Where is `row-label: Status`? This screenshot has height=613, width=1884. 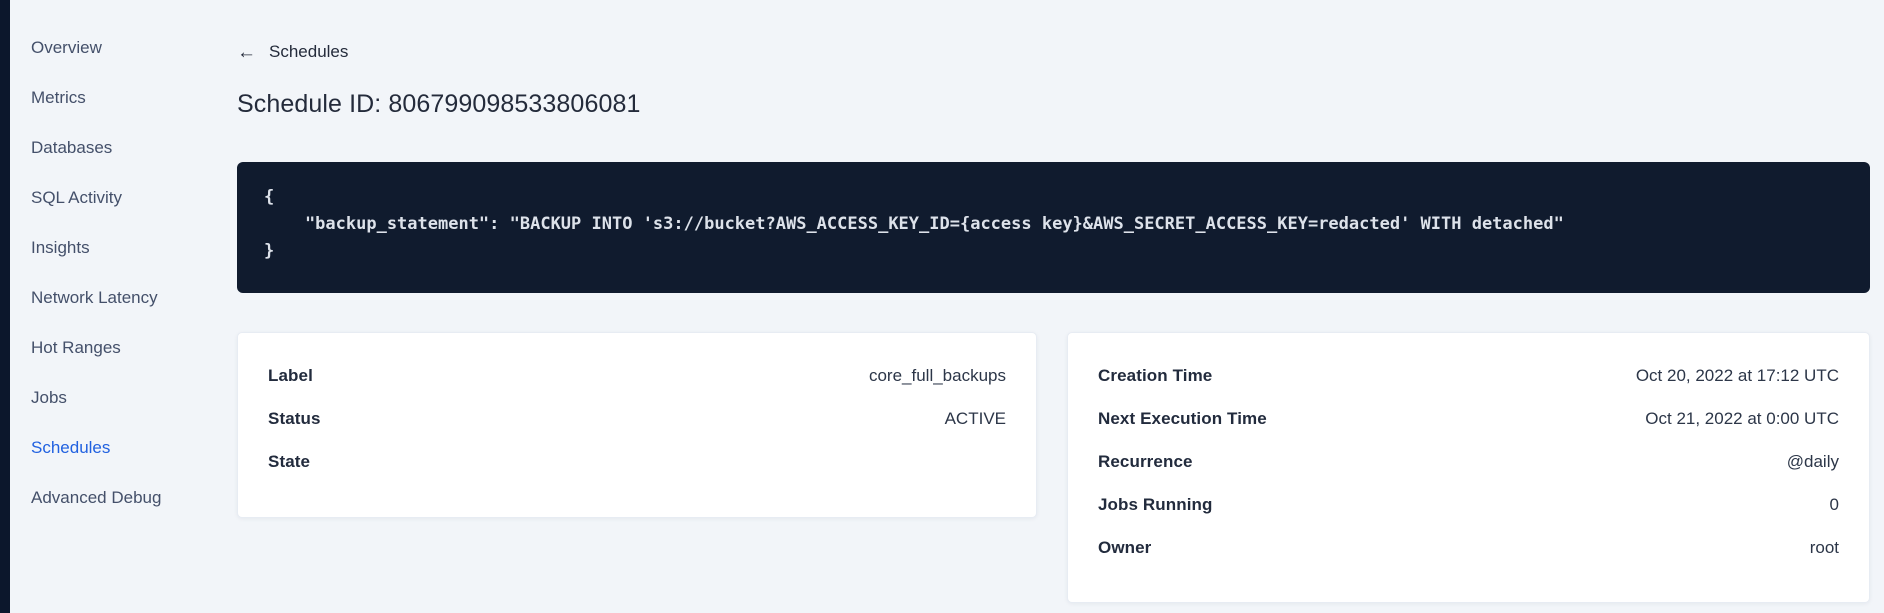 row-label: Status is located at coordinates (294, 418).